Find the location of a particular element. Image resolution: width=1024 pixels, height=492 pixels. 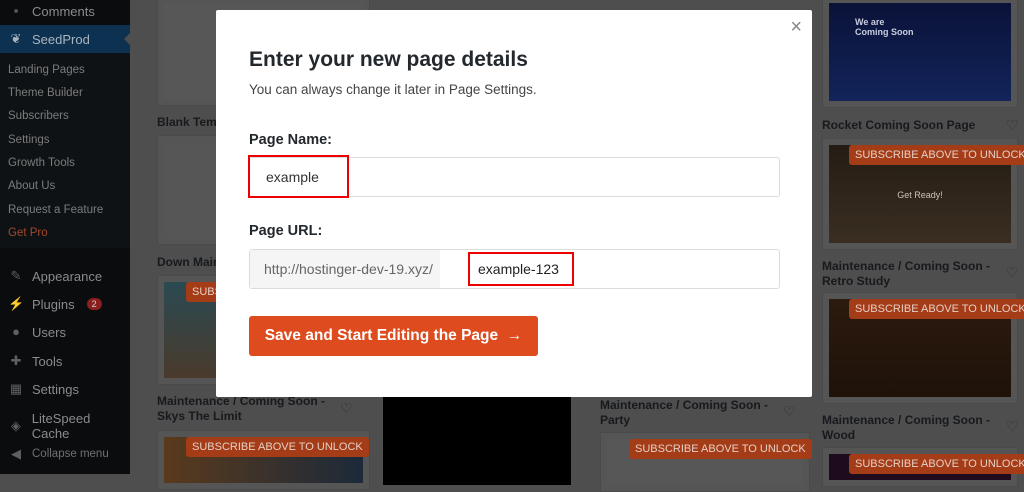

menu-comments: ▪ Comments is located at coordinates (65, 12).